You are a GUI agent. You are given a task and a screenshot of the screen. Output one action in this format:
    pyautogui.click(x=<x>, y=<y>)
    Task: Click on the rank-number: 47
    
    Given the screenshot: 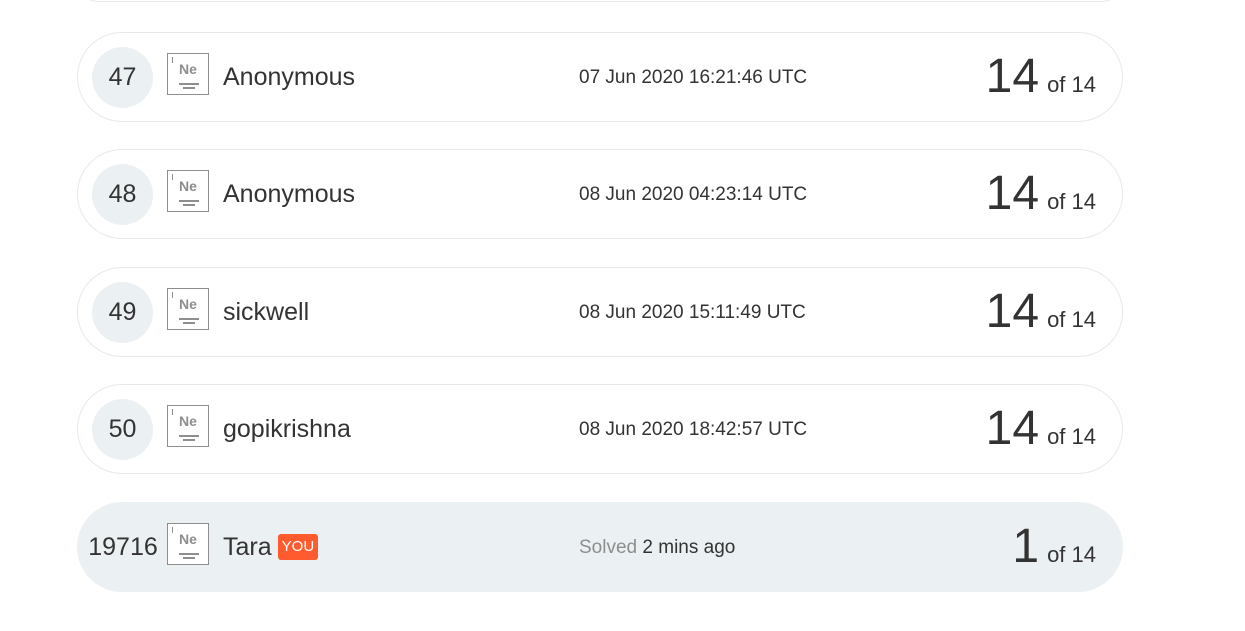 What is the action you would take?
    pyautogui.click(x=122, y=77)
    